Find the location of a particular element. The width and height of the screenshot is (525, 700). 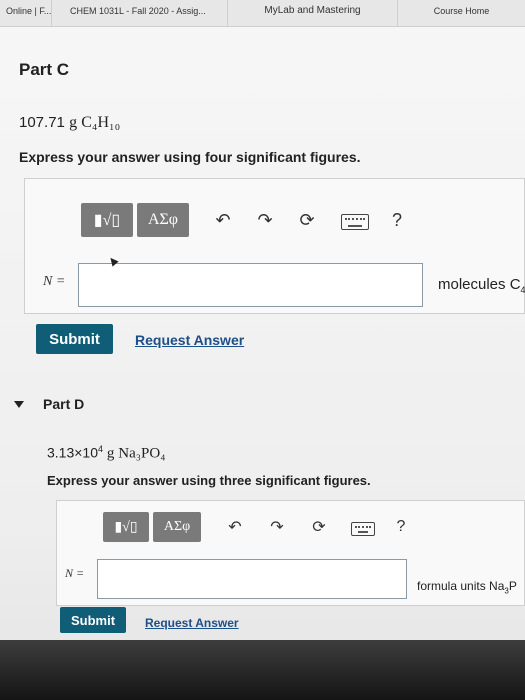

part-c-formula: C₄H₁₀ is located at coordinates (101, 122).